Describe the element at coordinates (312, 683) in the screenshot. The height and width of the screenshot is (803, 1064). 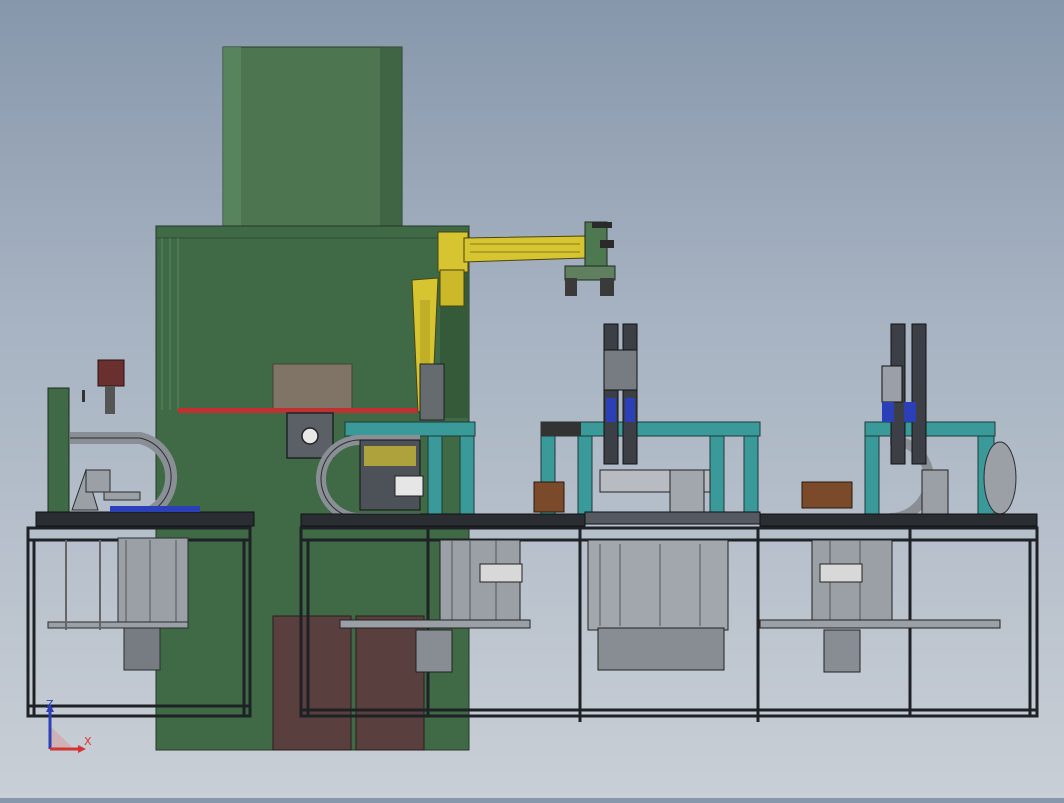
I see `press-lower-door-left` at that location.